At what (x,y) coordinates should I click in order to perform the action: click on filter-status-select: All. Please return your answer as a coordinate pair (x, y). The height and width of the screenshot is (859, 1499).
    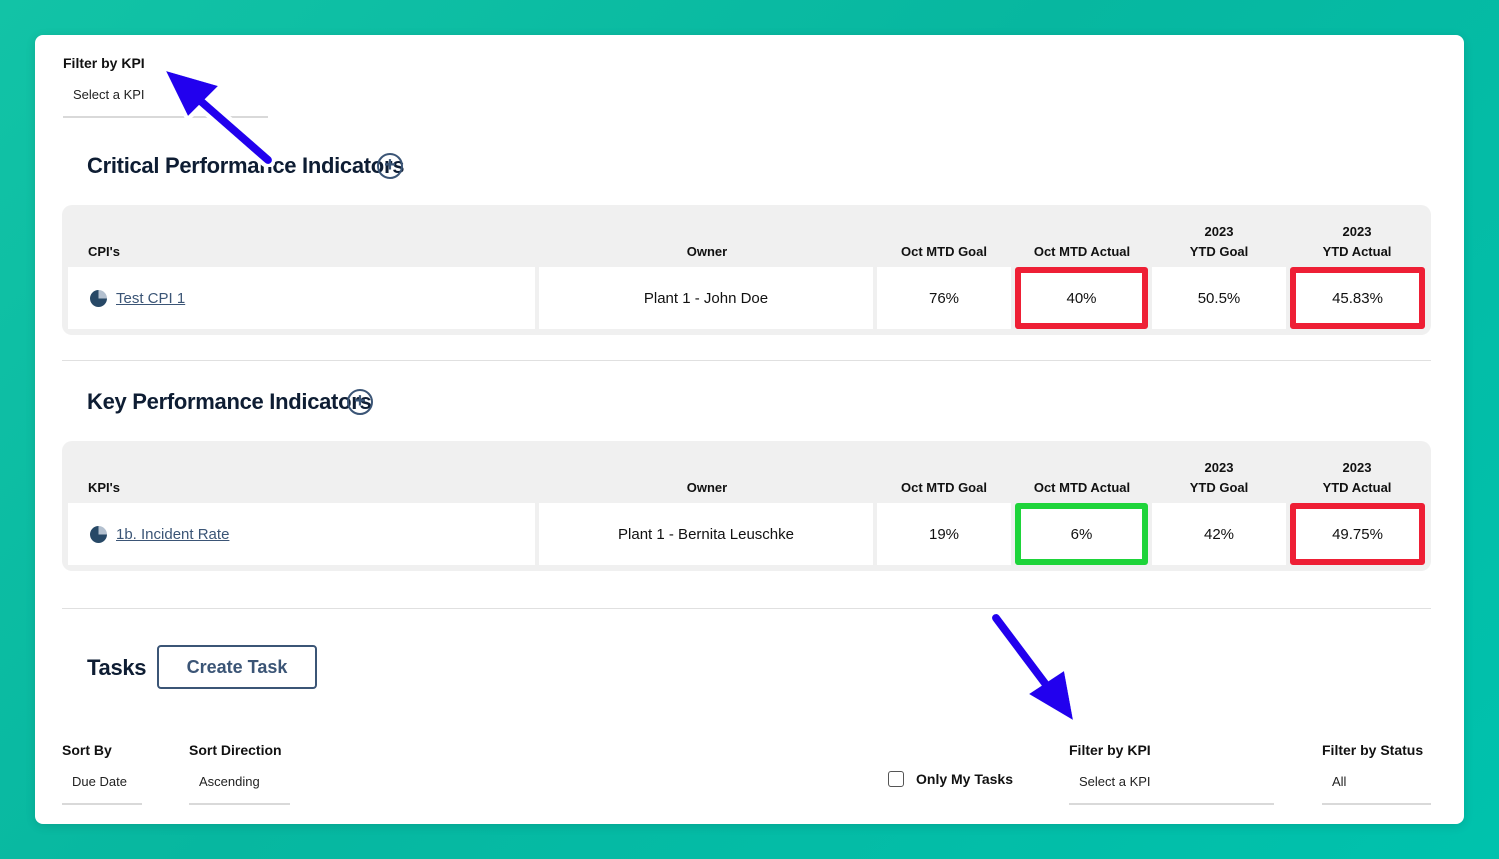
    Looking at the image, I should click on (1376, 787).